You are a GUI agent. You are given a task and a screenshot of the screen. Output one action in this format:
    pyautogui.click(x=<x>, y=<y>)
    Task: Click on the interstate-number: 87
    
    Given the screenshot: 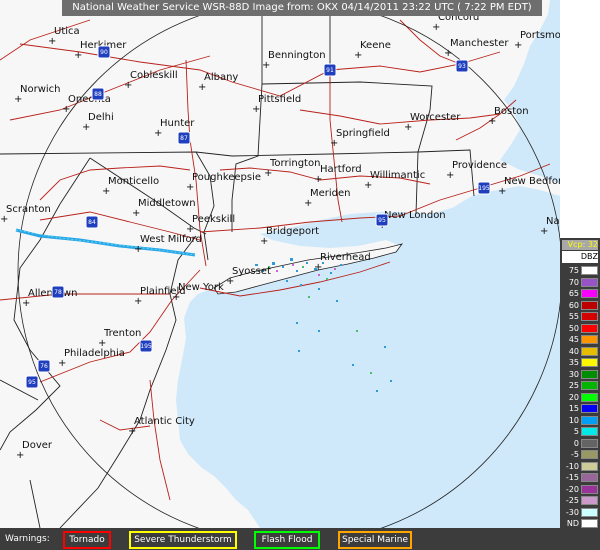 What is the action you would take?
    pyautogui.click(x=184, y=138)
    